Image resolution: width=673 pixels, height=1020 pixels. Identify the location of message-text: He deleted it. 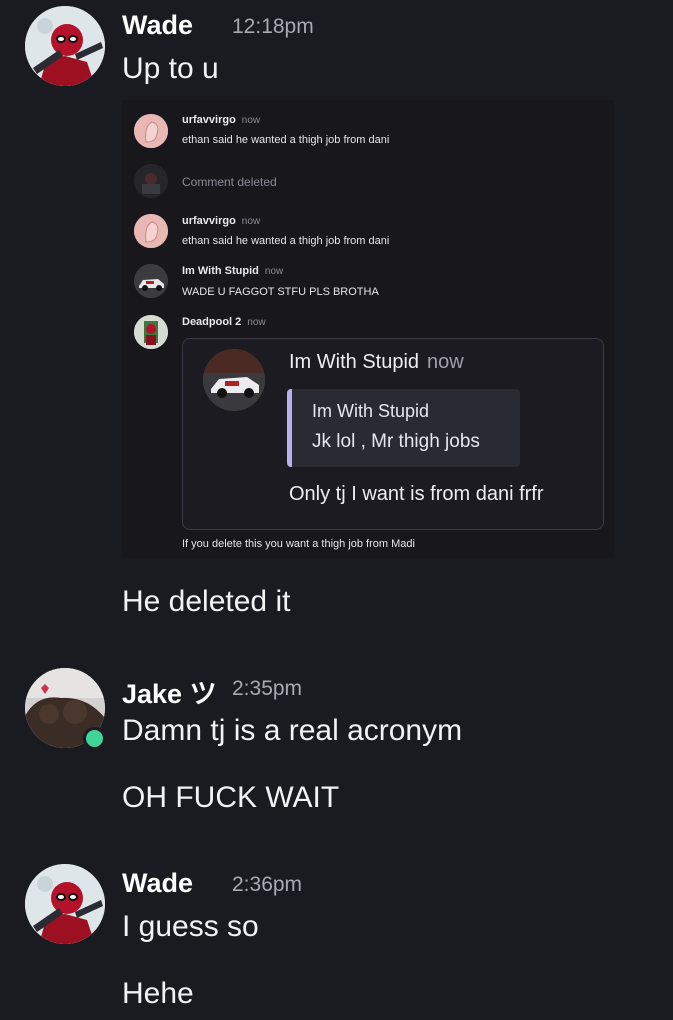
(206, 601).